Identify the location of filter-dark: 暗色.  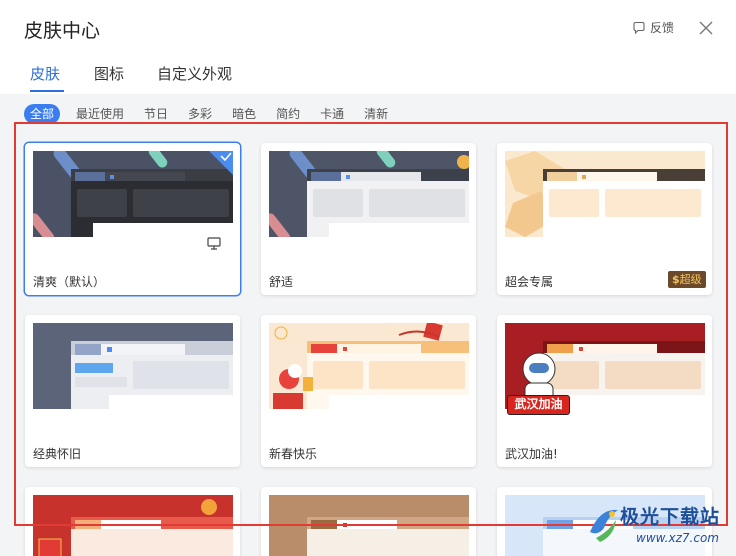
(244, 114).